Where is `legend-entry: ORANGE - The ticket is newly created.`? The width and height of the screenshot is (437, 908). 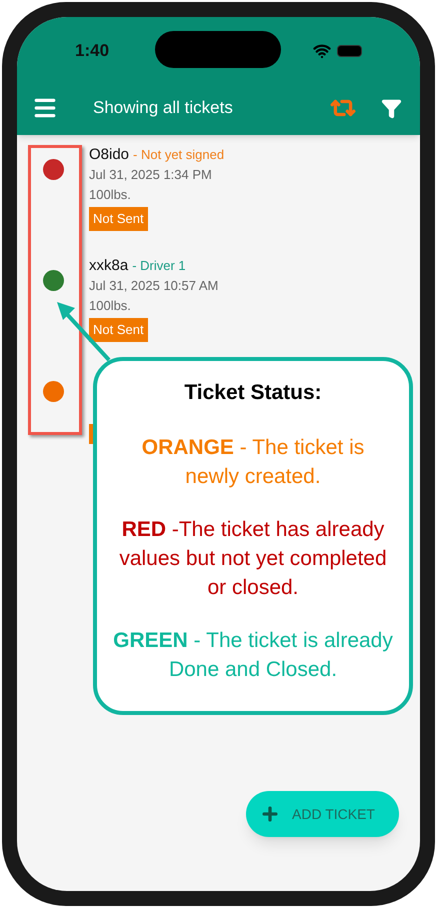 legend-entry: ORANGE - The ticket is newly created. is located at coordinates (253, 462).